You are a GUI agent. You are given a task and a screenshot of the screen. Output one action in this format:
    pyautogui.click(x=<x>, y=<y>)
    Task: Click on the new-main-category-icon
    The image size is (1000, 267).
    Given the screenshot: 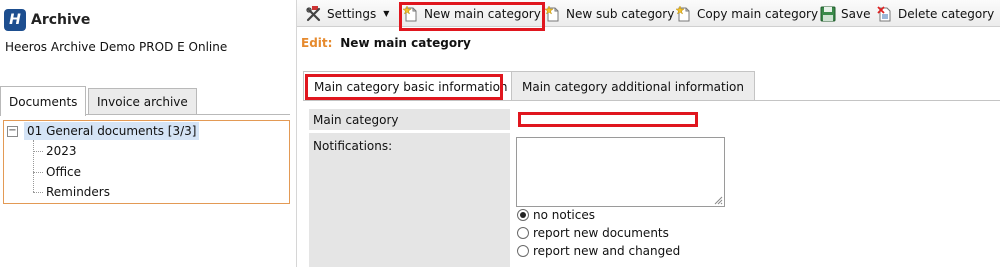 What is the action you would take?
    pyautogui.click(x=410, y=13)
    